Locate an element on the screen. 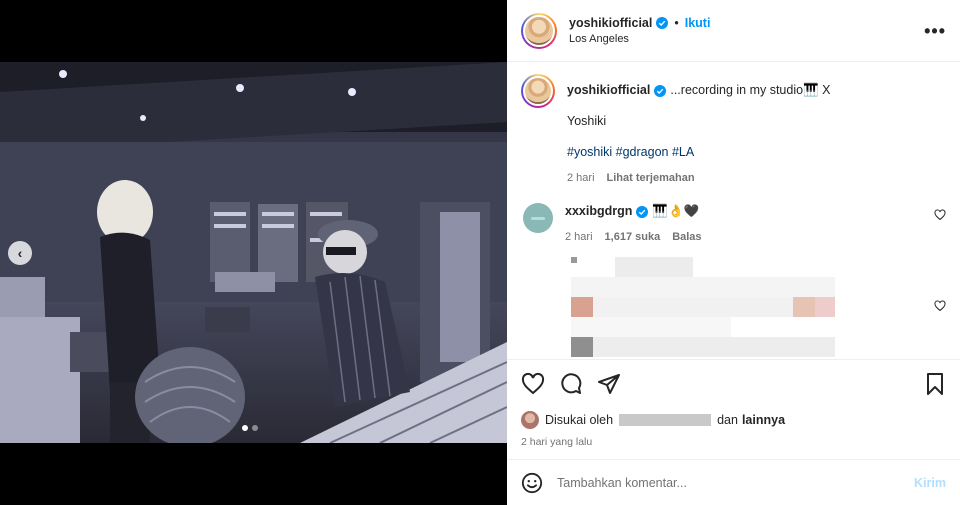 The width and height of the screenshot is (960, 505). chevron-left-icon: ‹ is located at coordinates (20, 253).